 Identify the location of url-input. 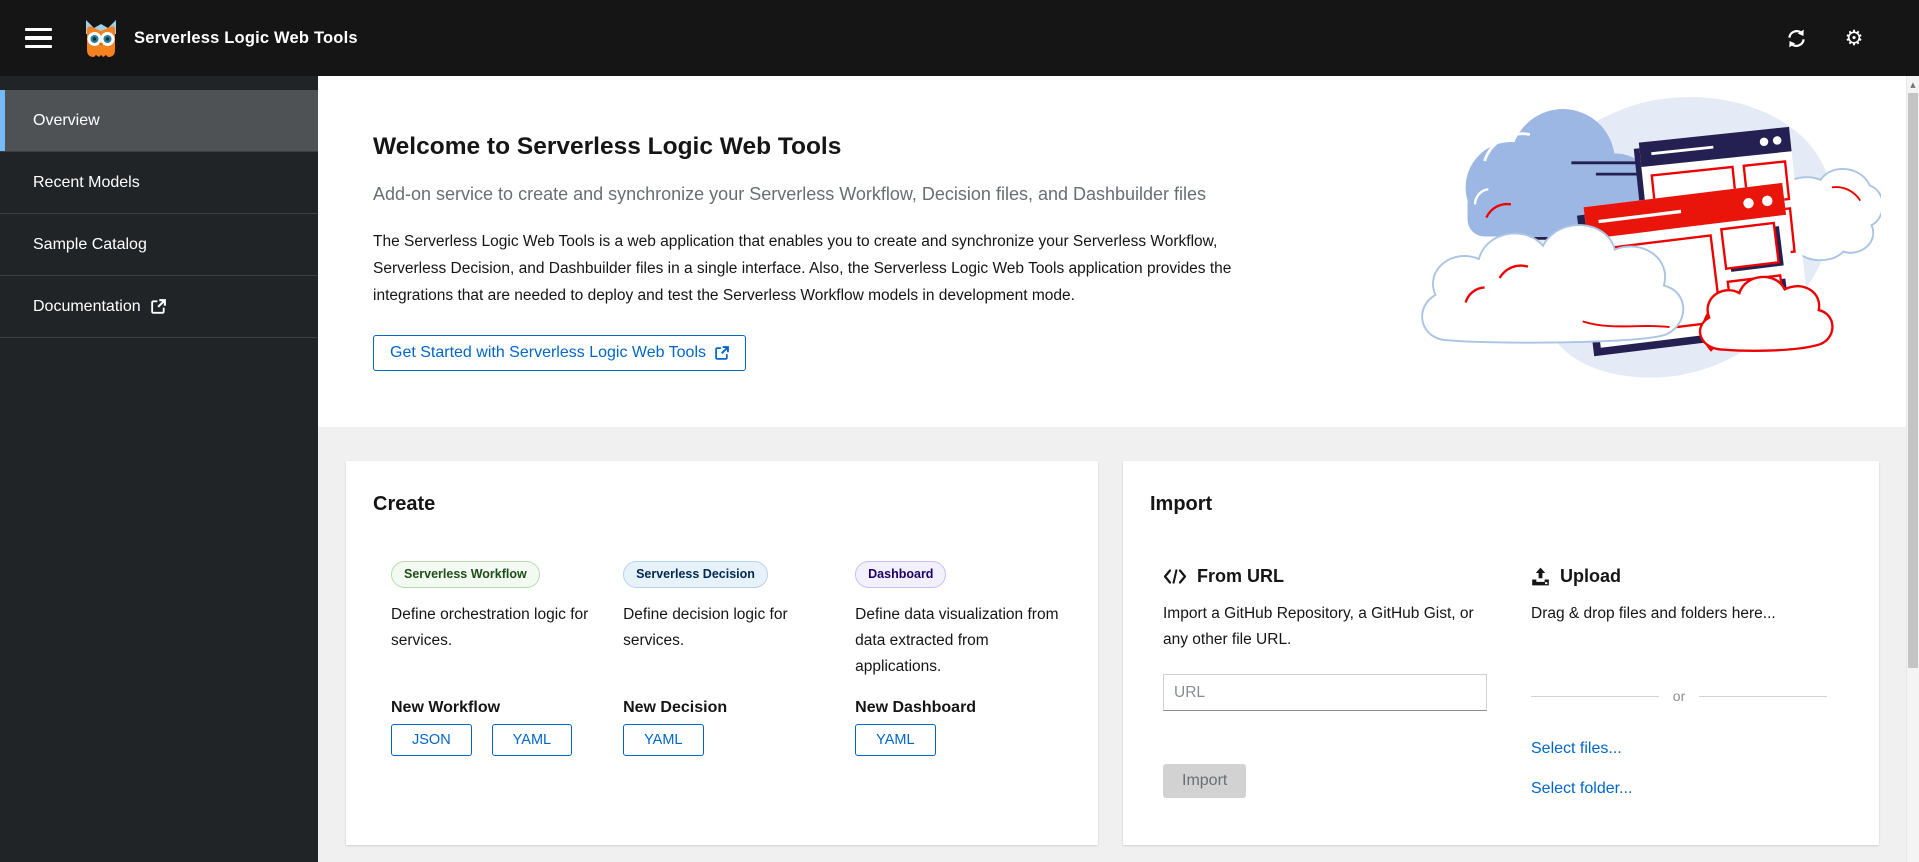
(1325, 692).